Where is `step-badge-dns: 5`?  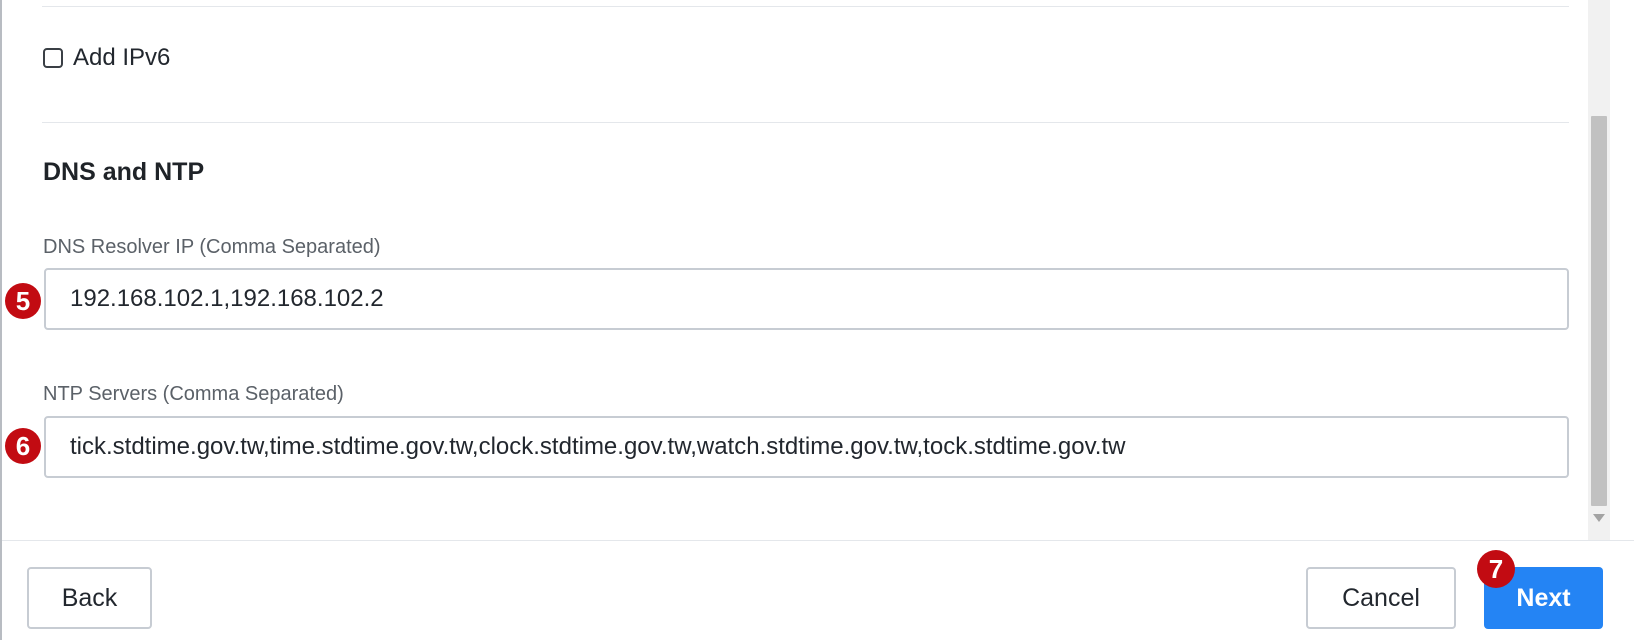 step-badge-dns: 5 is located at coordinates (23, 301).